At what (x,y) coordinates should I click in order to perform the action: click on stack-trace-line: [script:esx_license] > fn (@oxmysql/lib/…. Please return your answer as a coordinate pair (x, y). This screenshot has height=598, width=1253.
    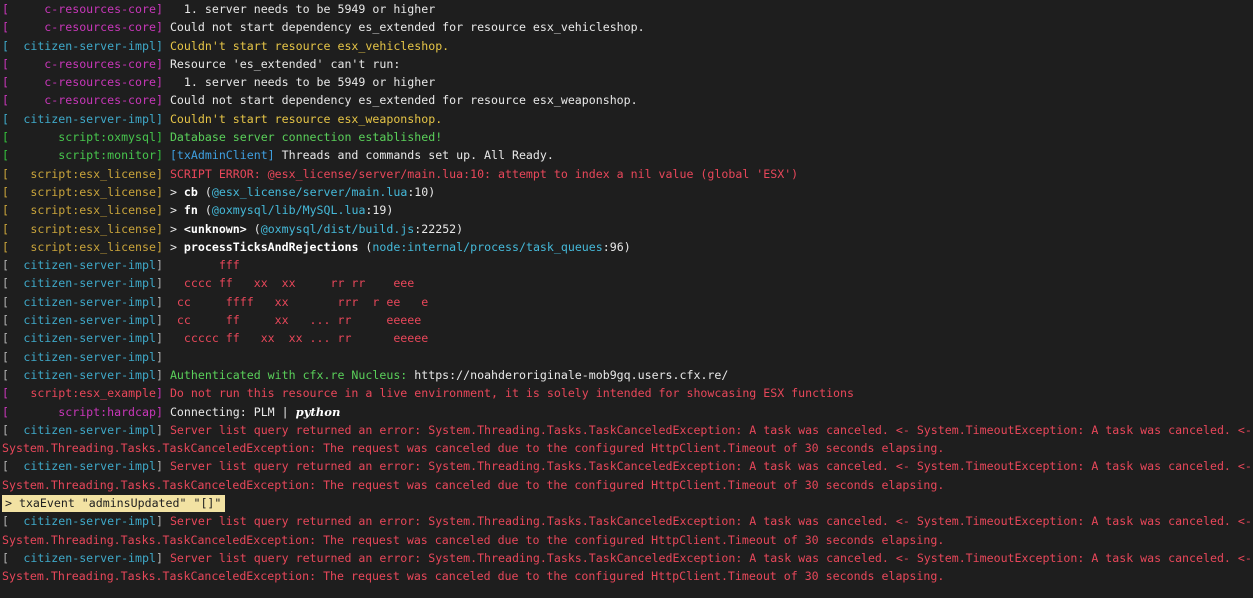
    Looking at the image, I should click on (626, 210).